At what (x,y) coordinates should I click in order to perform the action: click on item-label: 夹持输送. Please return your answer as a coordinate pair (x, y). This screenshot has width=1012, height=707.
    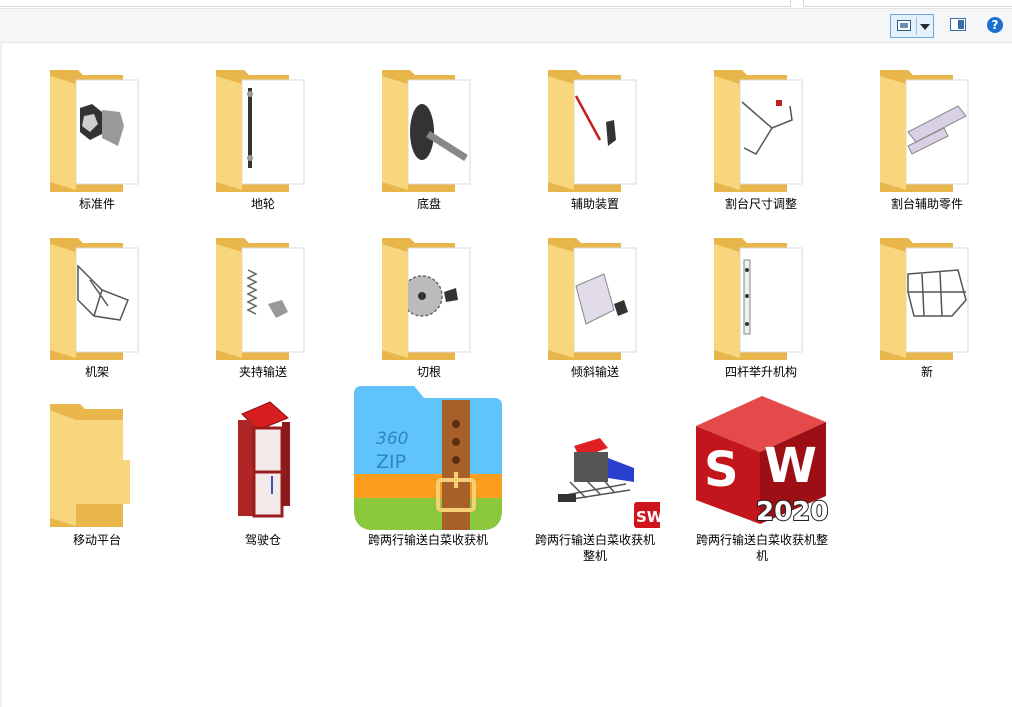
    Looking at the image, I should click on (262, 372).